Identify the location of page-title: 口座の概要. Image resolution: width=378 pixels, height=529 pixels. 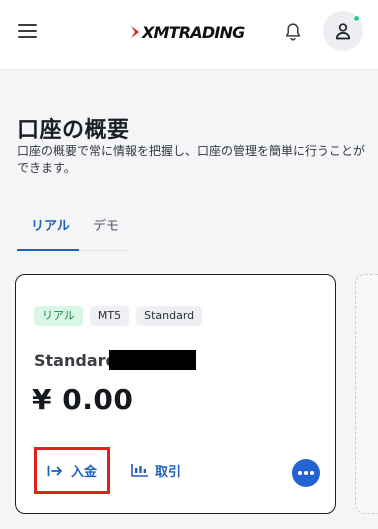
(73, 130).